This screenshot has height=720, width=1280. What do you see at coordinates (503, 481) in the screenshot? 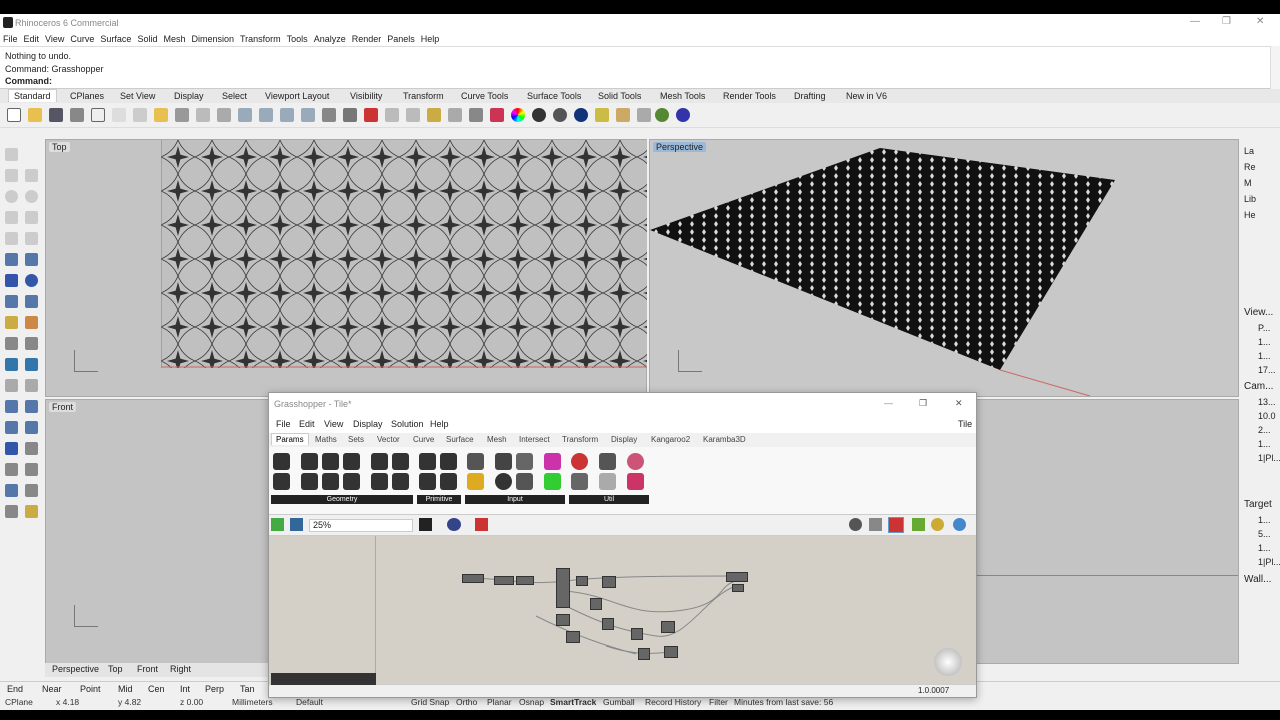
I see `toggle-icon` at bounding box center [503, 481].